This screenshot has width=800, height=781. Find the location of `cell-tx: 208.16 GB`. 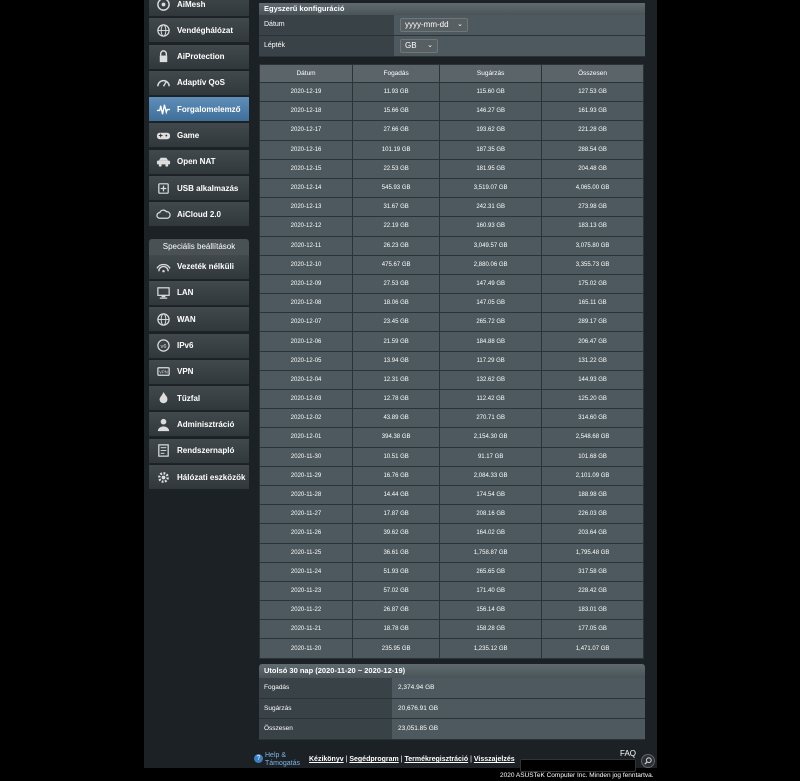

cell-tx: 208.16 GB is located at coordinates (491, 514).